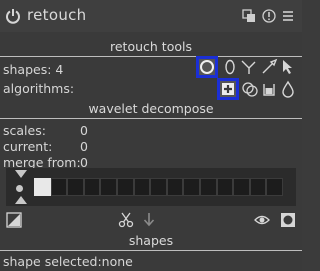 The image size is (320, 271). Describe the element at coordinates (149, 220) in the screenshot. I see `paste-down-icon` at that location.